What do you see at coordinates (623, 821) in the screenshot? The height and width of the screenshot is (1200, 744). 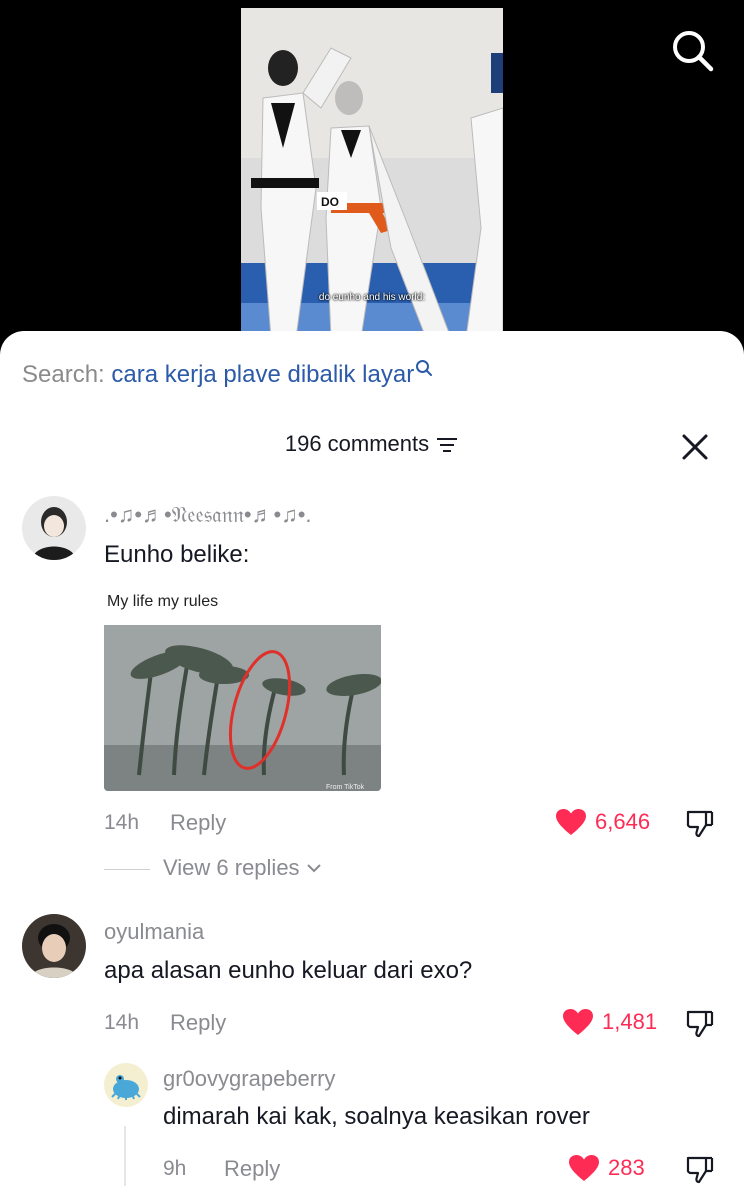 I see `like-count: 6,646` at bounding box center [623, 821].